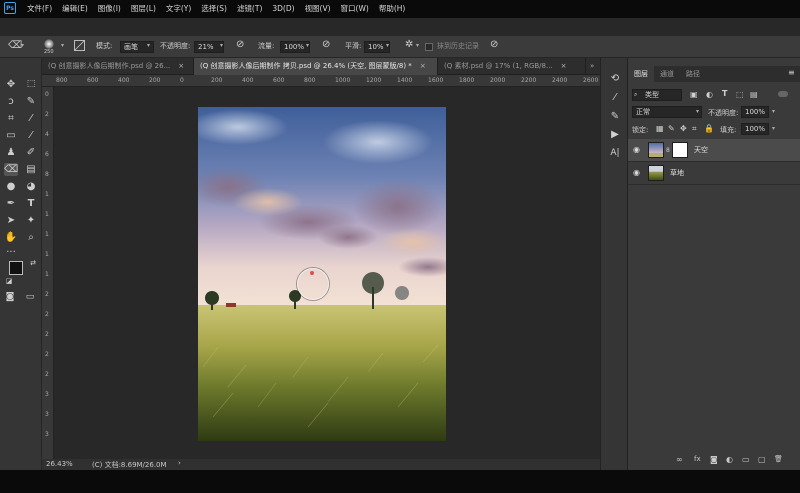  Describe the element at coordinates (240, 44) in the screenshot. I see `pressure-opacity-icon: ⊘` at that location.